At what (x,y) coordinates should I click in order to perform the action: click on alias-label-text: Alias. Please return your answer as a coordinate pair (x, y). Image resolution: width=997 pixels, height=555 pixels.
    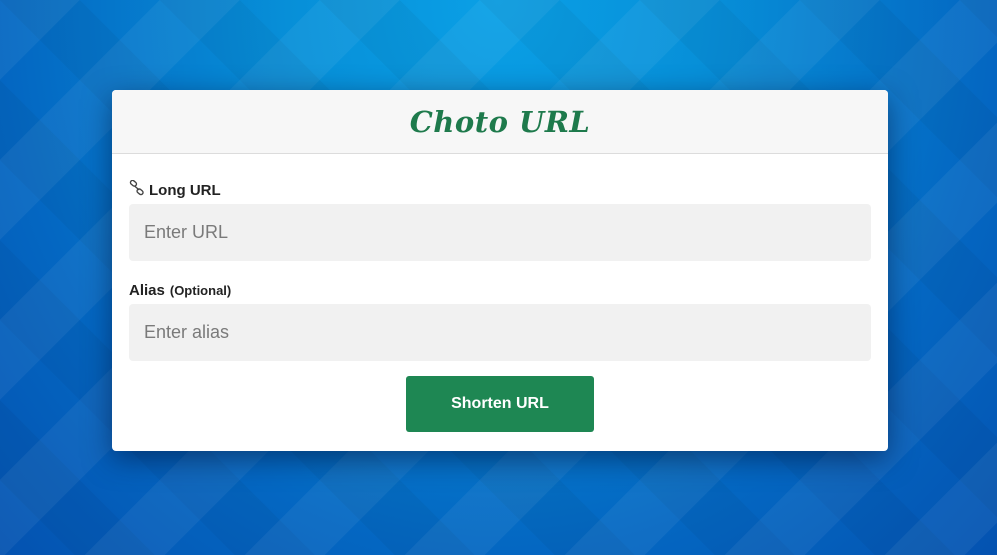
    Looking at the image, I should click on (147, 290).